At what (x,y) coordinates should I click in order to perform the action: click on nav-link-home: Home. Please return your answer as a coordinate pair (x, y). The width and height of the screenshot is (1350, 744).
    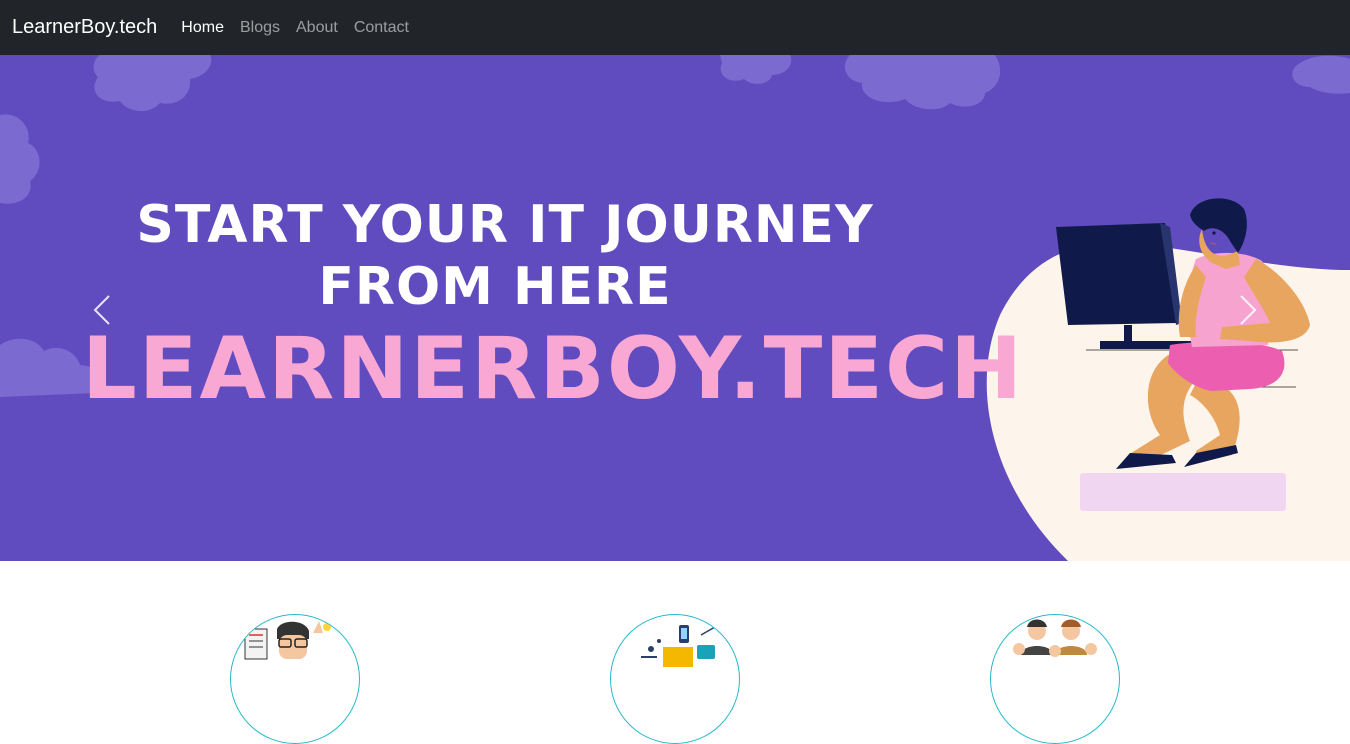
    Looking at the image, I should click on (202, 28).